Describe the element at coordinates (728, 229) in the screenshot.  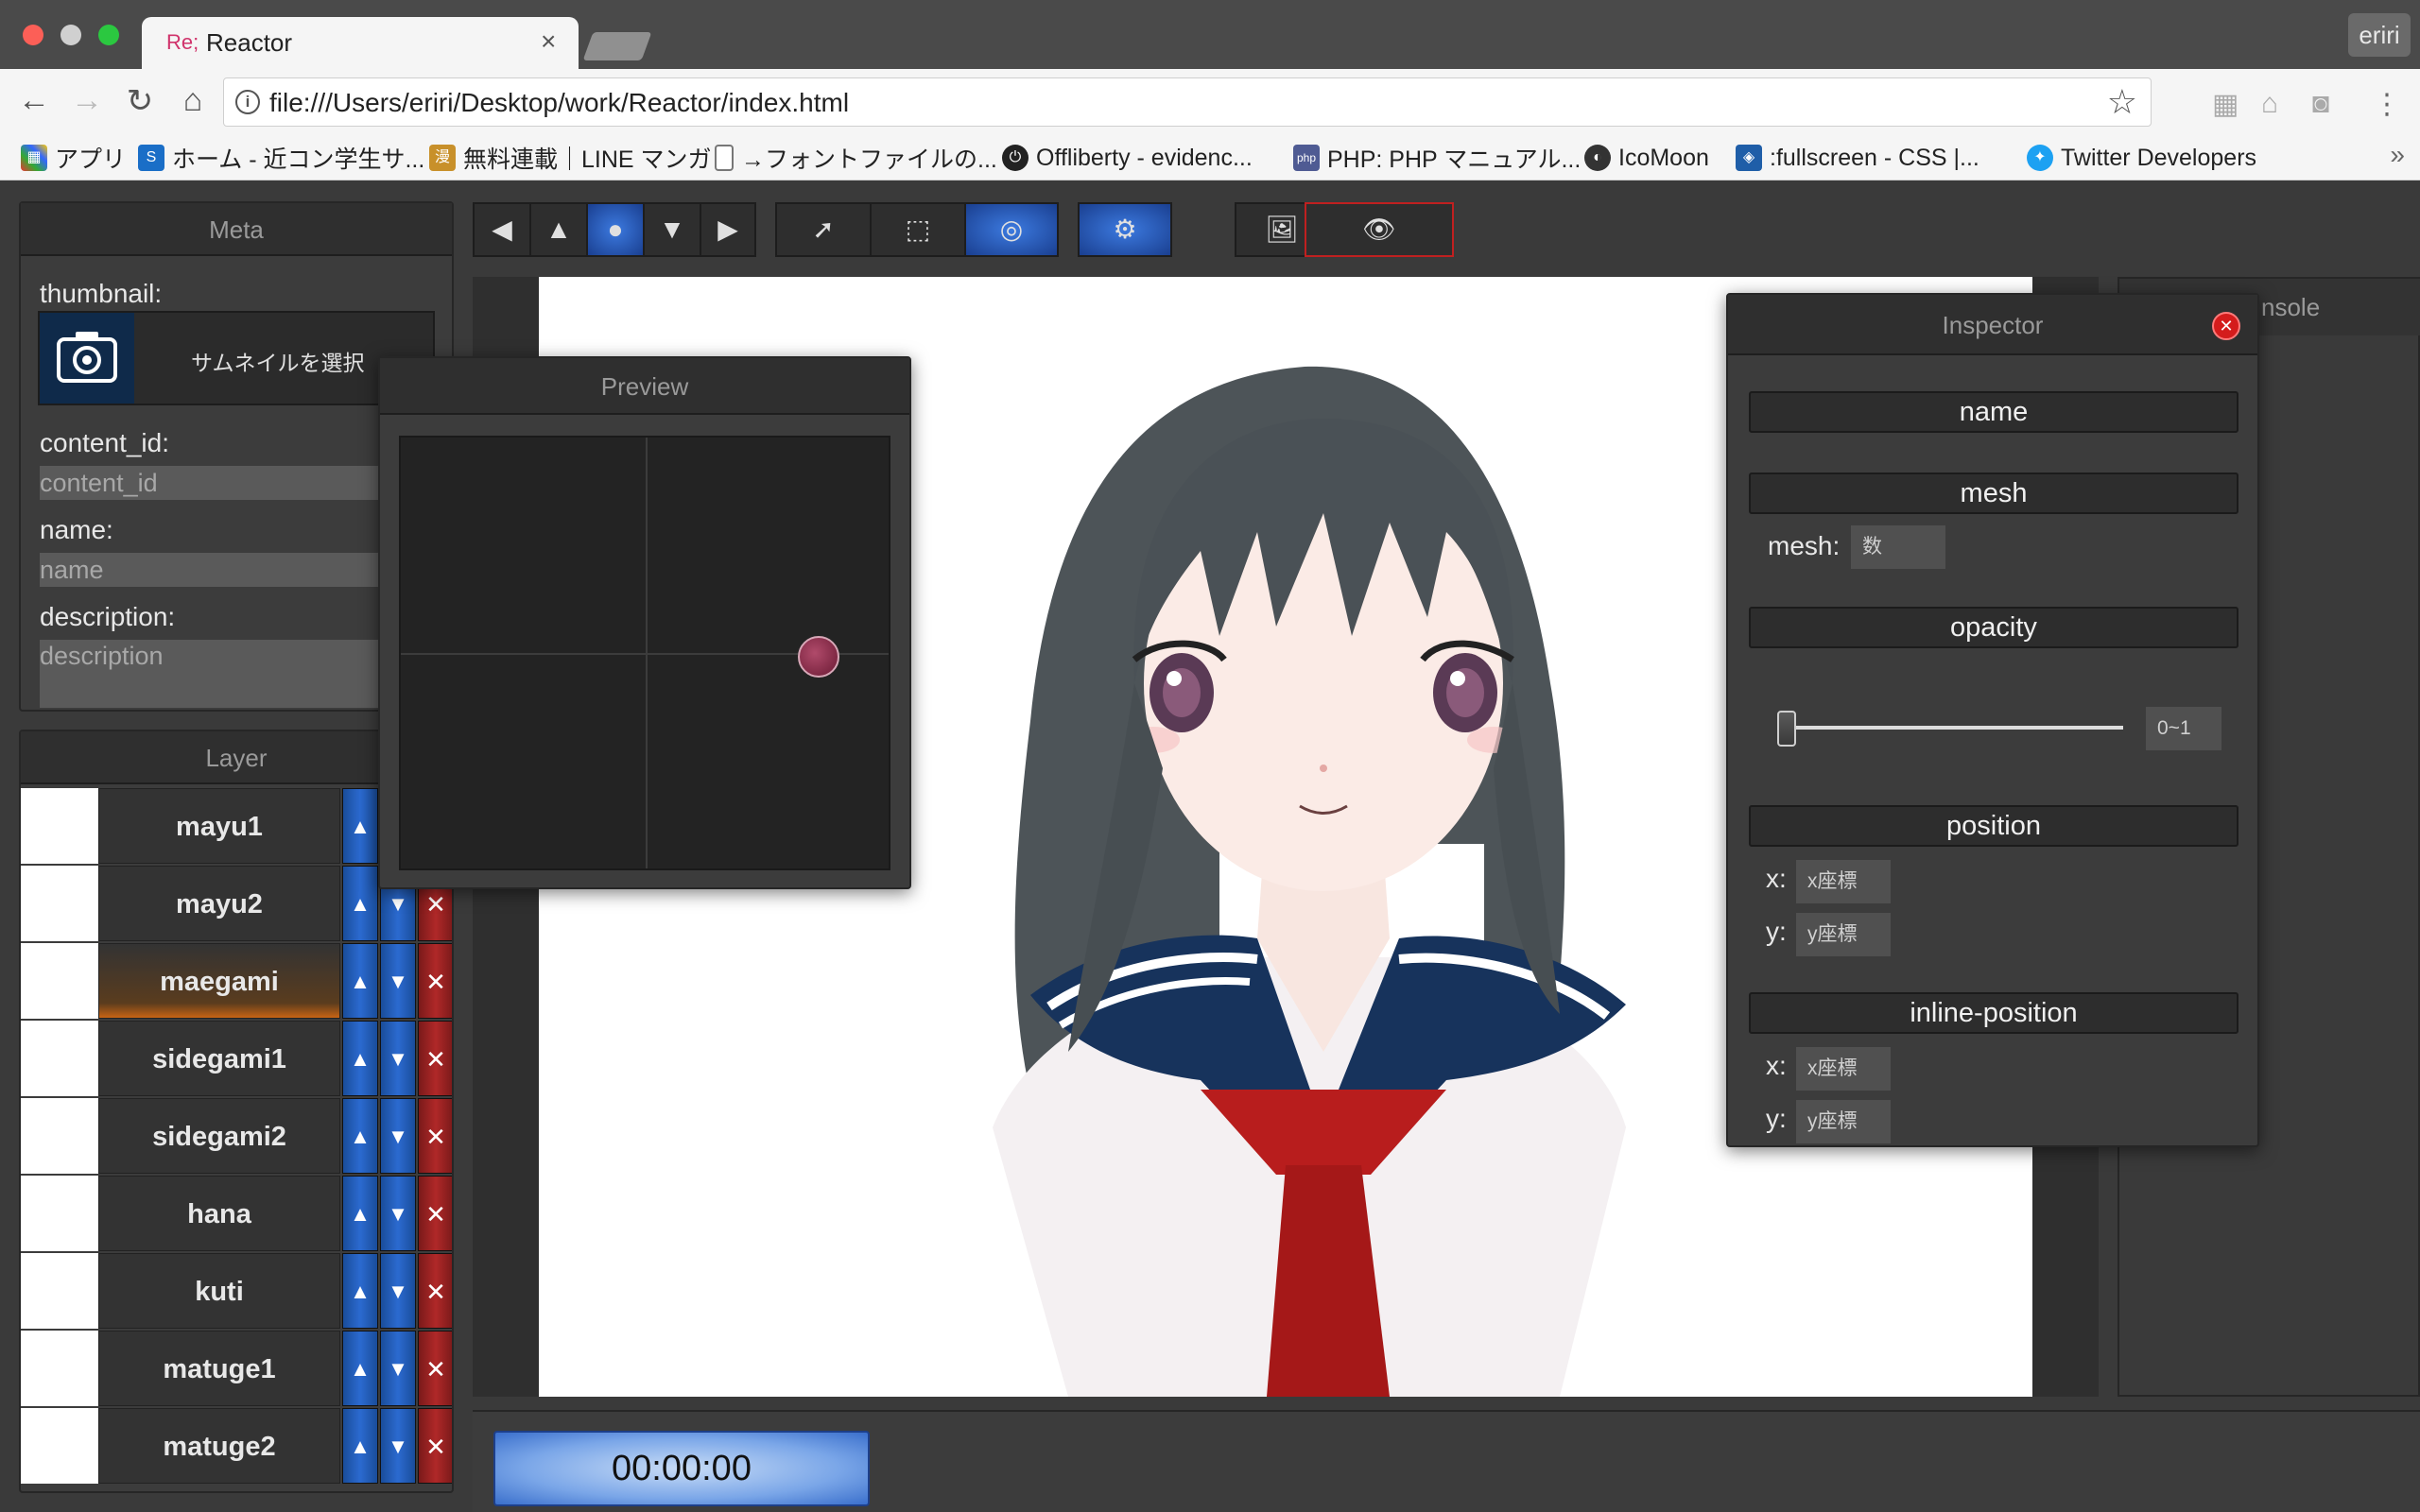
I see `nav-right-button: ▶` at that location.